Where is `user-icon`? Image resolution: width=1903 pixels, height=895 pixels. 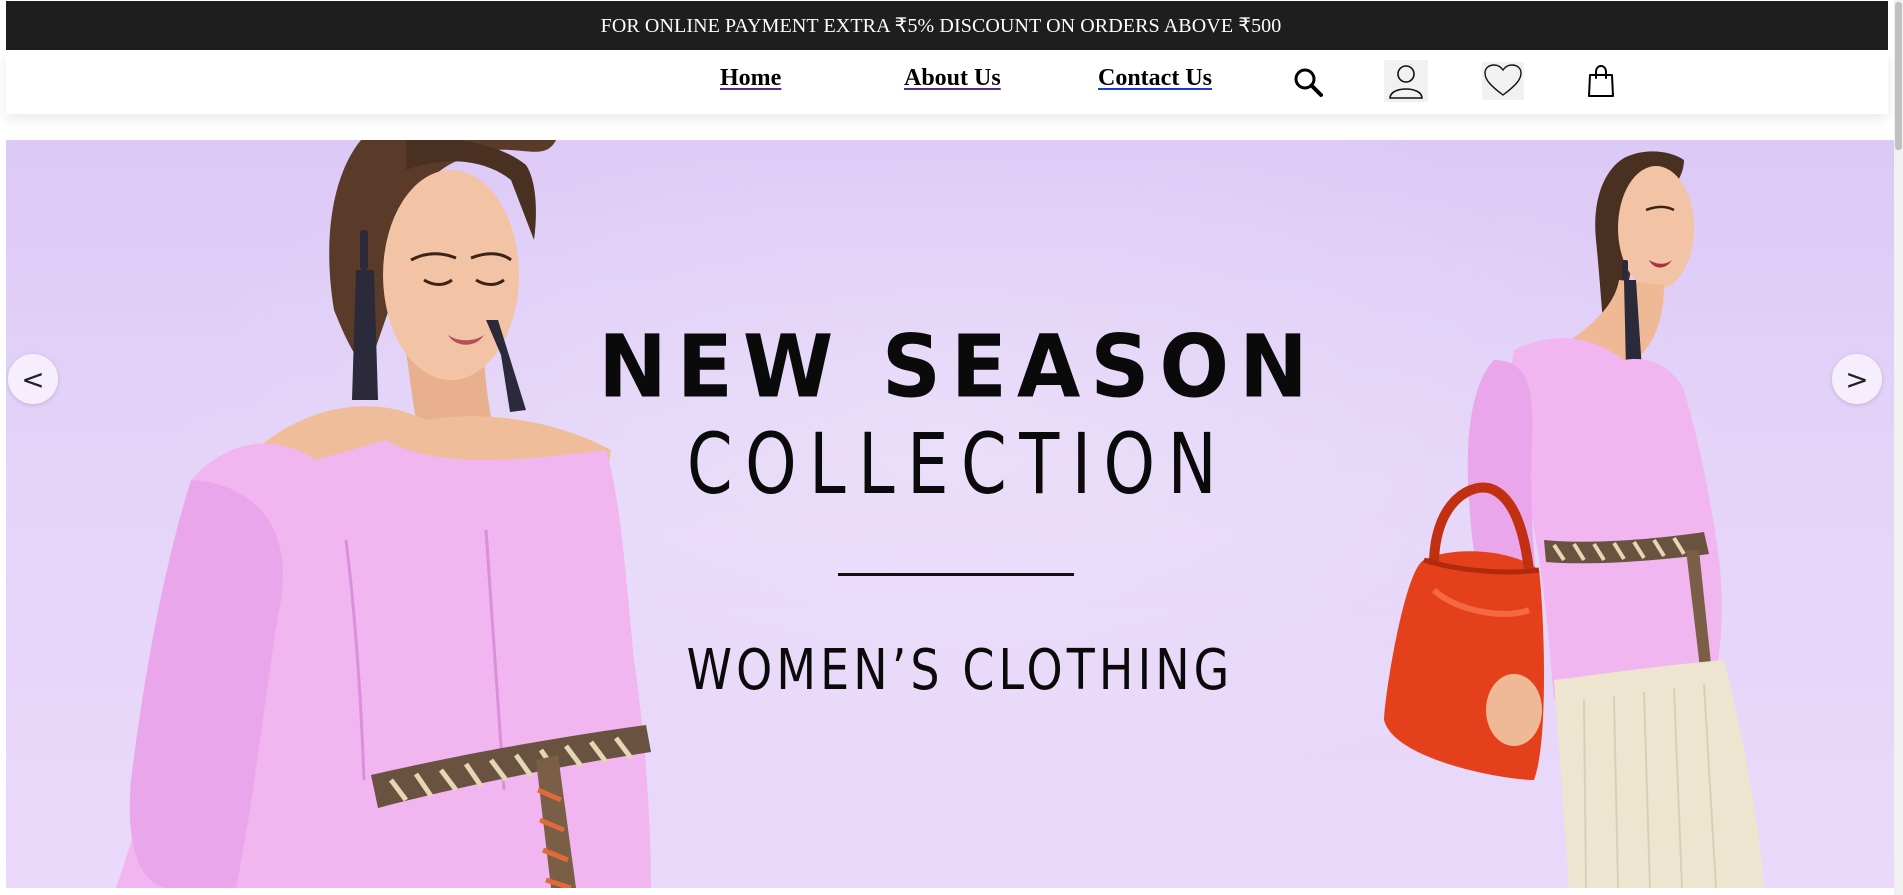
user-icon is located at coordinates (1406, 81).